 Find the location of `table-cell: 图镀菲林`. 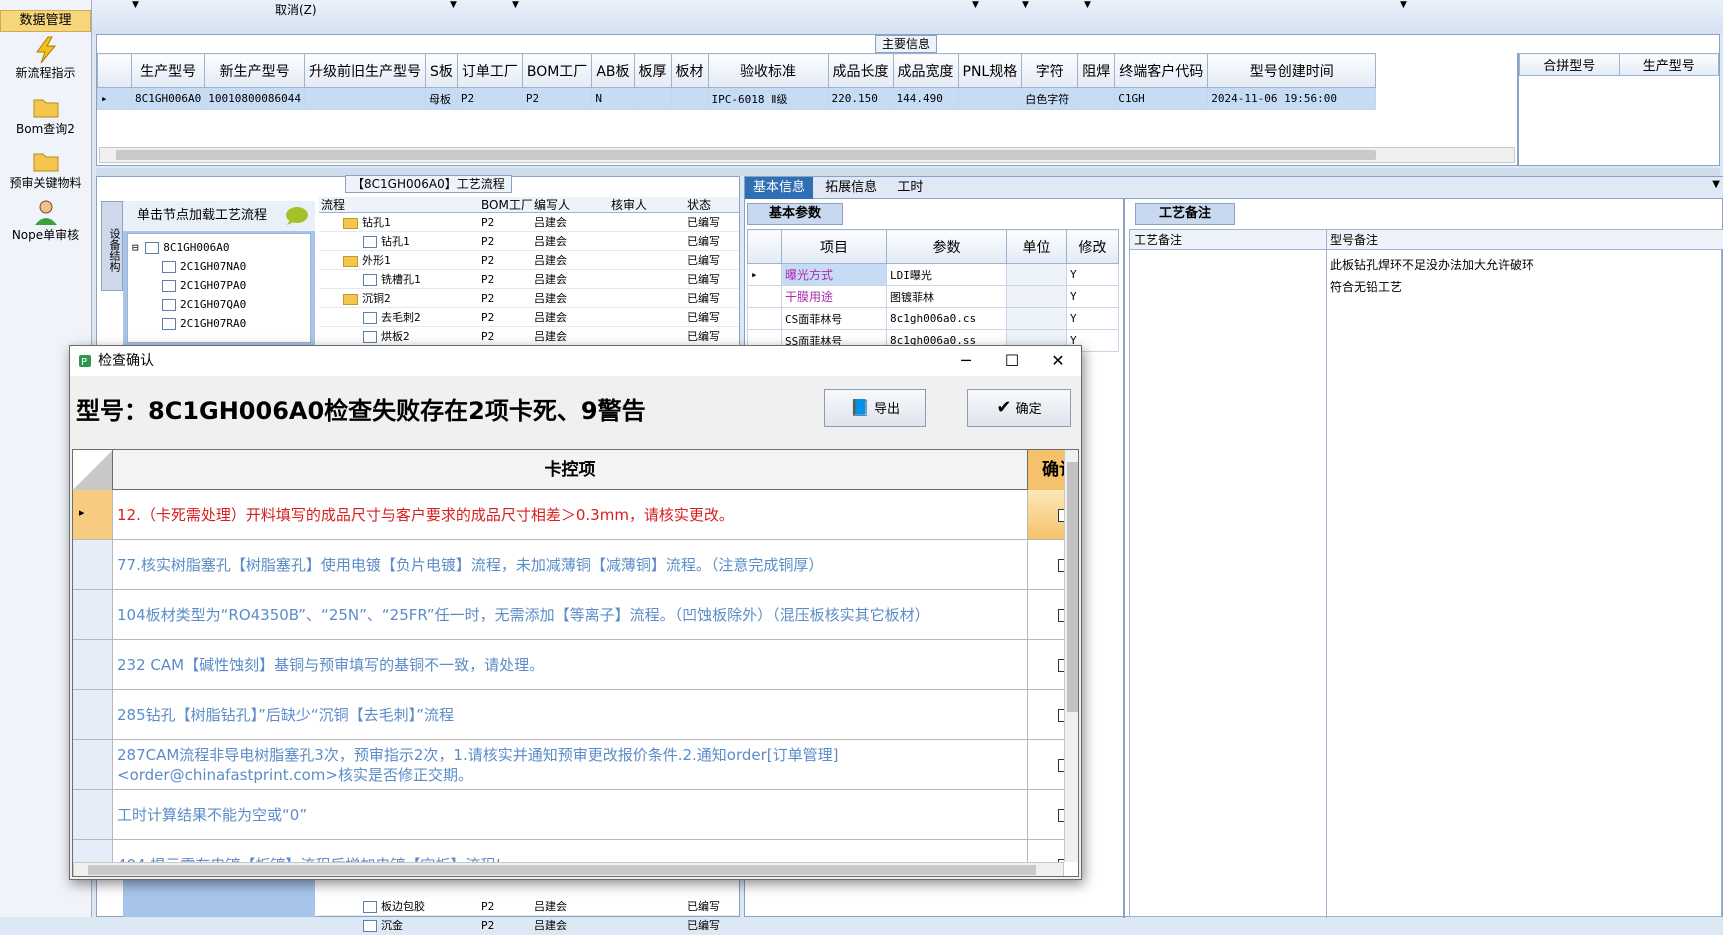

table-cell: 图镀菲林 is located at coordinates (946, 296).